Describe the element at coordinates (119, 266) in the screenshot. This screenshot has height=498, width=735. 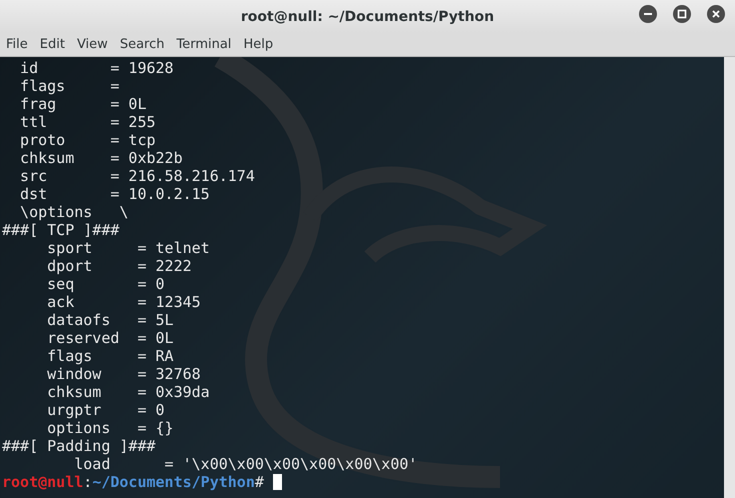
I see `terminal-line: dport = 2222` at that location.